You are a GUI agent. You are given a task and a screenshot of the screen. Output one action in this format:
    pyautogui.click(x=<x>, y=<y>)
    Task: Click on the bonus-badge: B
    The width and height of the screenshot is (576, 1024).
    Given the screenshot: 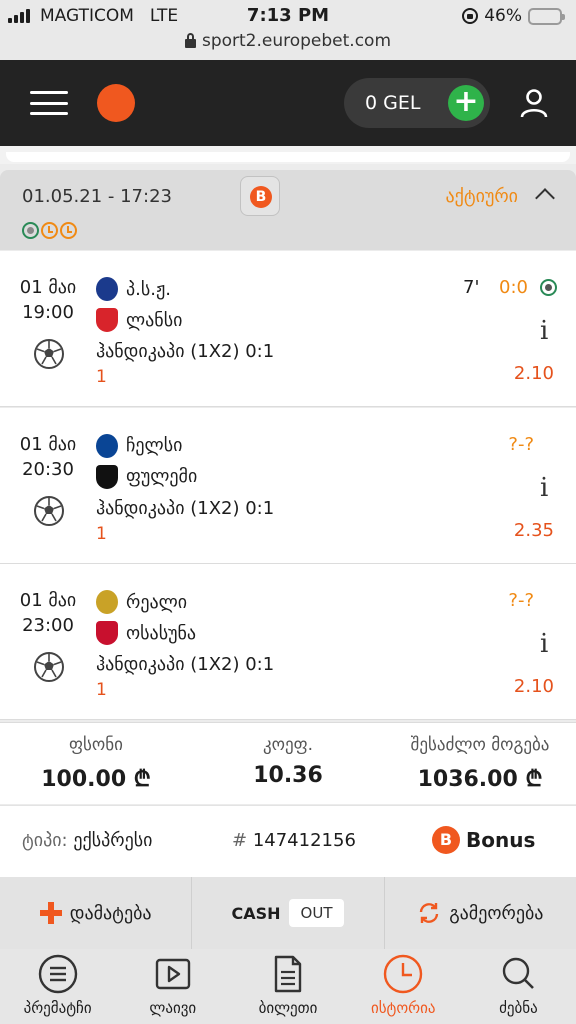 What is the action you would take?
    pyautogui.click(x=260, y=196)
    